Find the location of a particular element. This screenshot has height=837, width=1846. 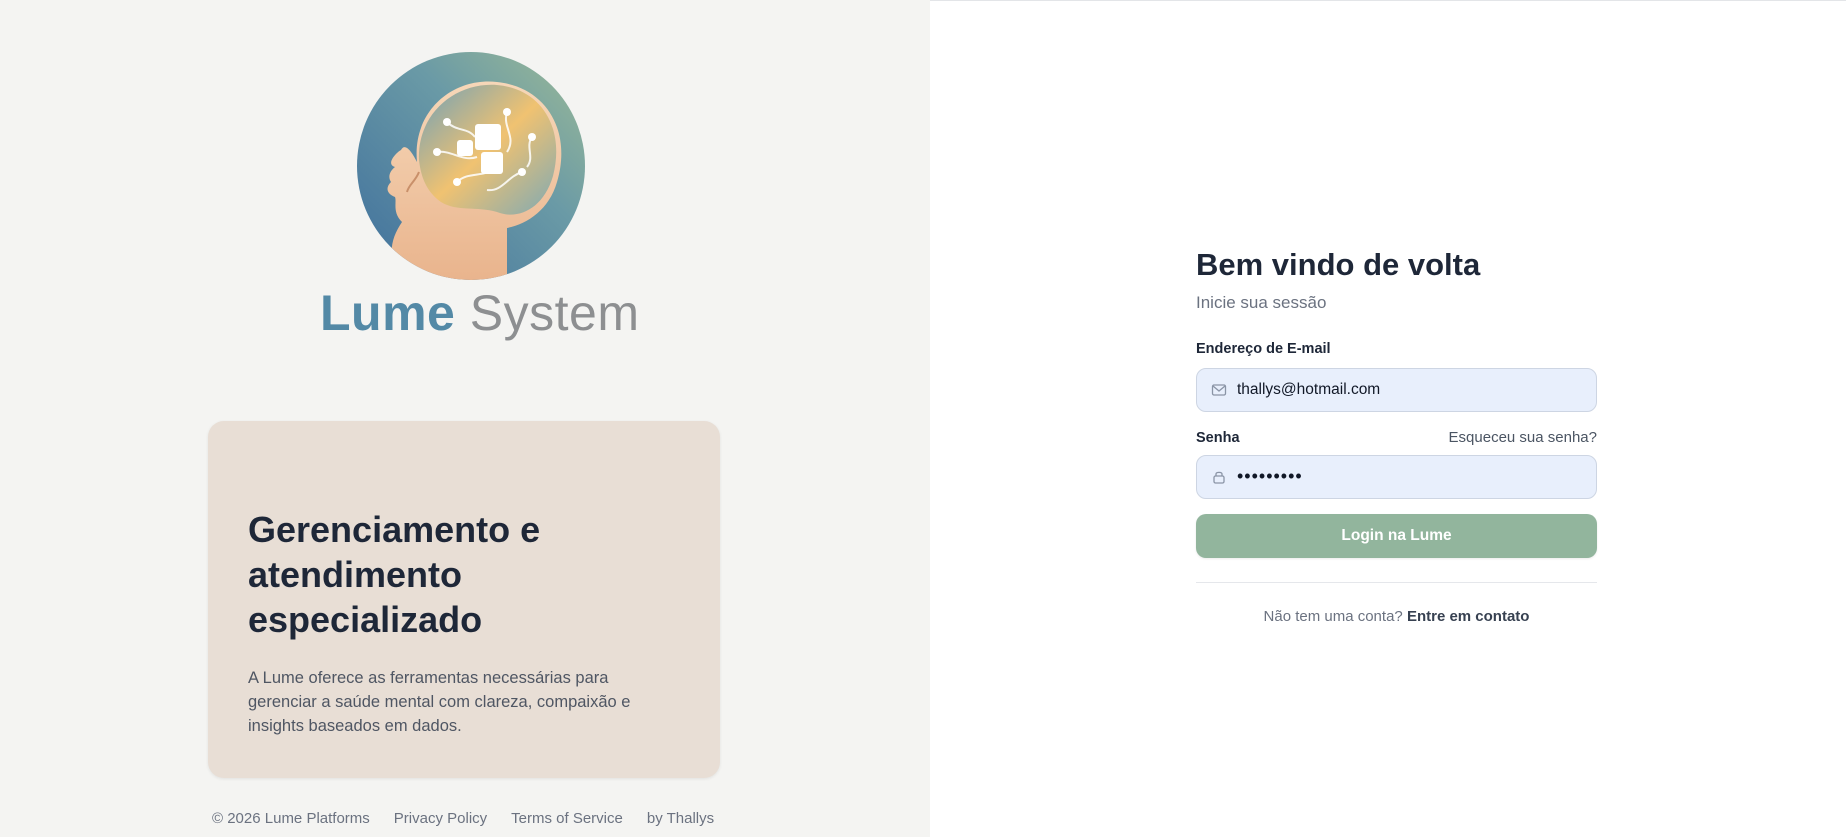

footer-author: by Thallys is located at coordinates (680, 818).